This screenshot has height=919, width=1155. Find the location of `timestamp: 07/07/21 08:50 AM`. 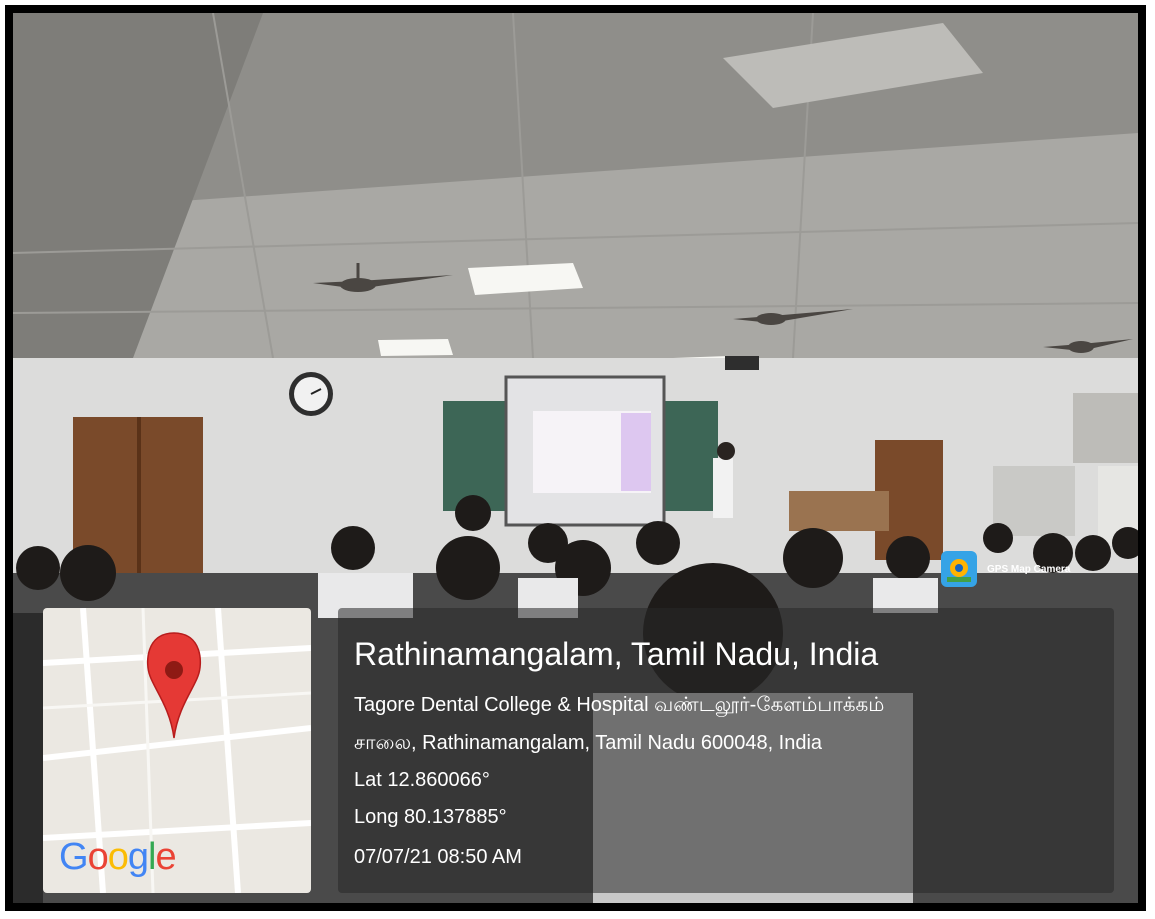

timestamp: 07/07/21 08:50 AM is located at coordinates (438, 857).